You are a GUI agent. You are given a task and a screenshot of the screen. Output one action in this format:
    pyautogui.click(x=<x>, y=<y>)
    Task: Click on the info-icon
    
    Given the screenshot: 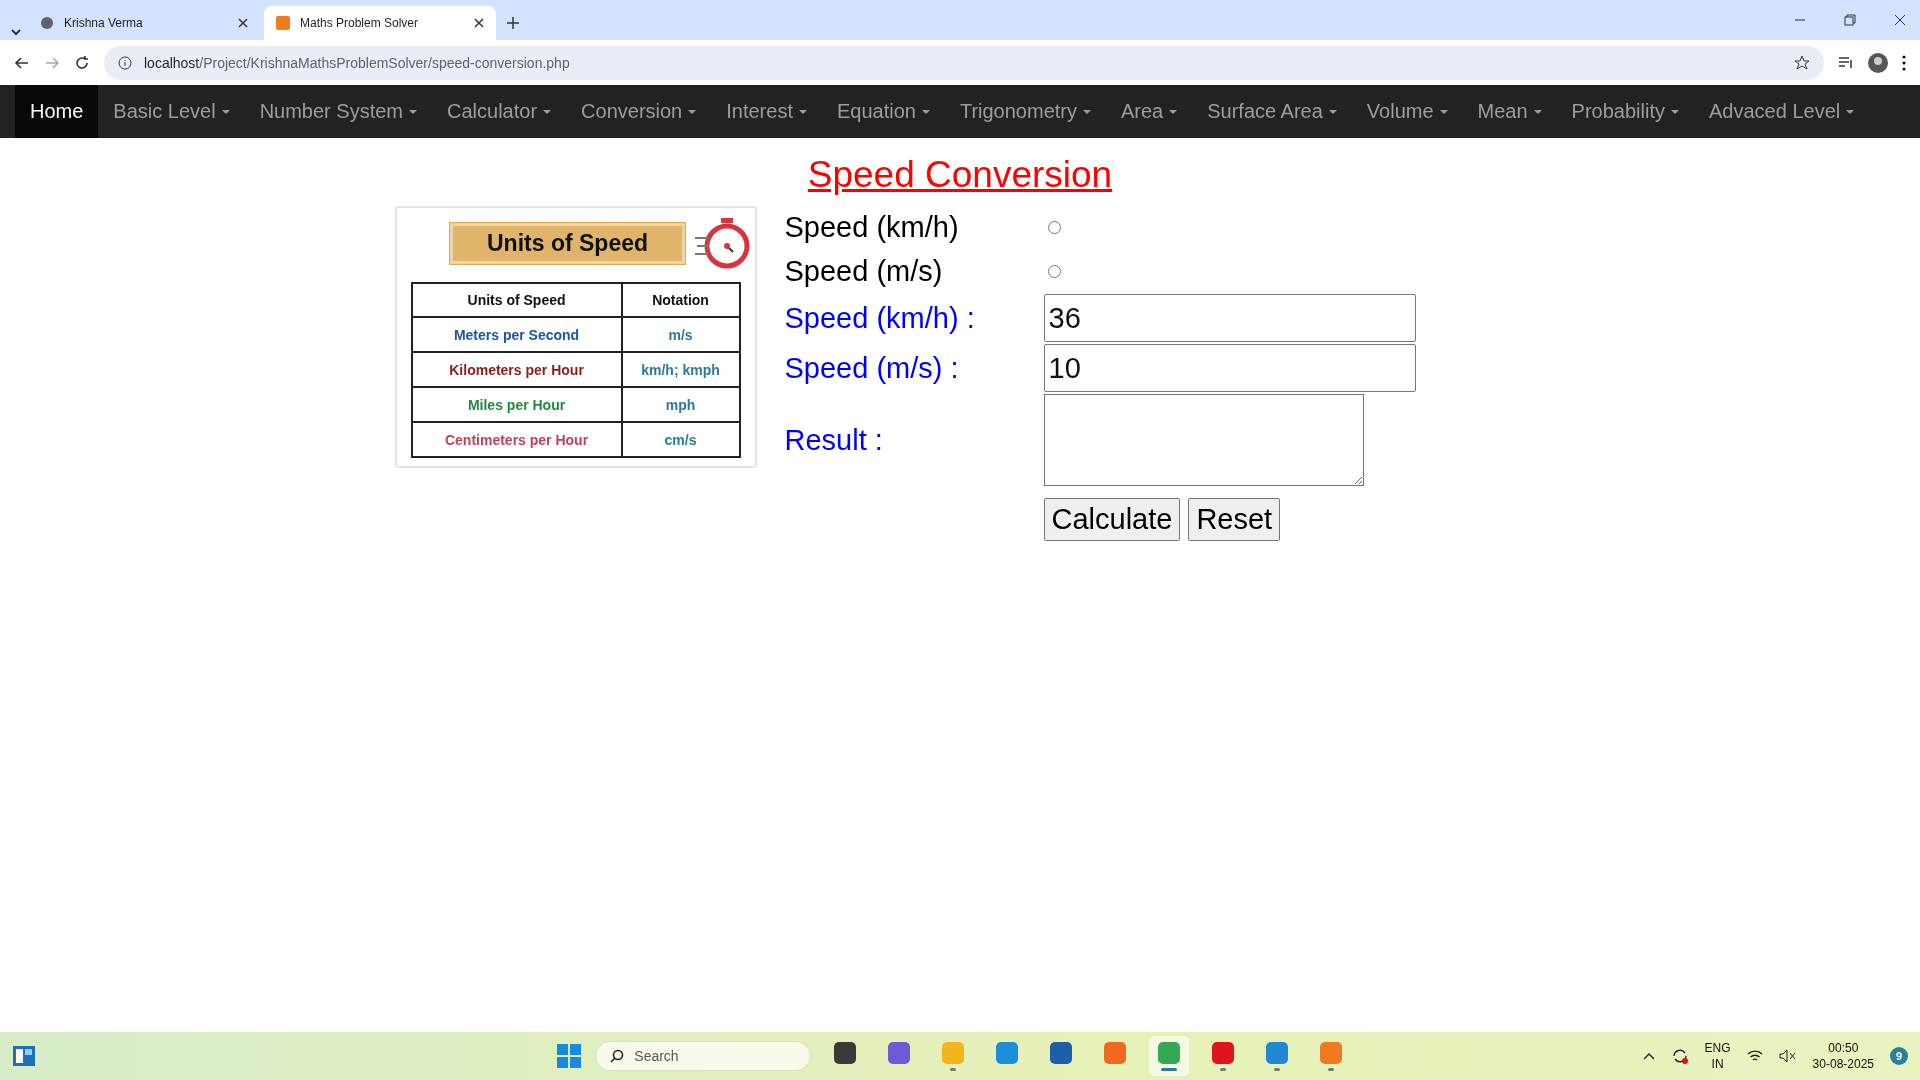 What is the action you would take?
    pyautogui.click(x=125, y=62)
    